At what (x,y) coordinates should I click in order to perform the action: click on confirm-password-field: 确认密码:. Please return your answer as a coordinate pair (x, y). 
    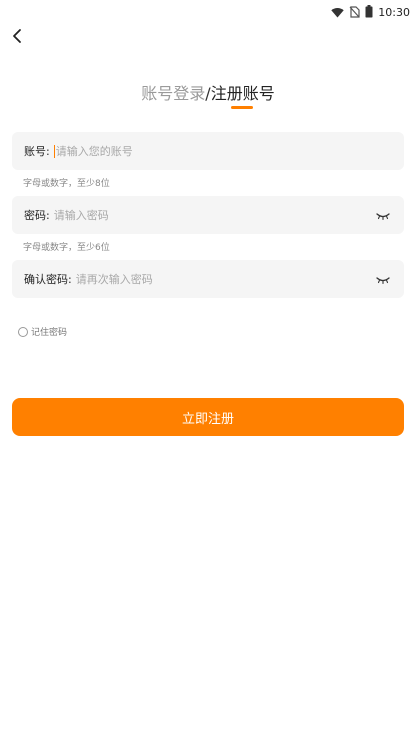
    Looking at the image, I should click on (208, 279).